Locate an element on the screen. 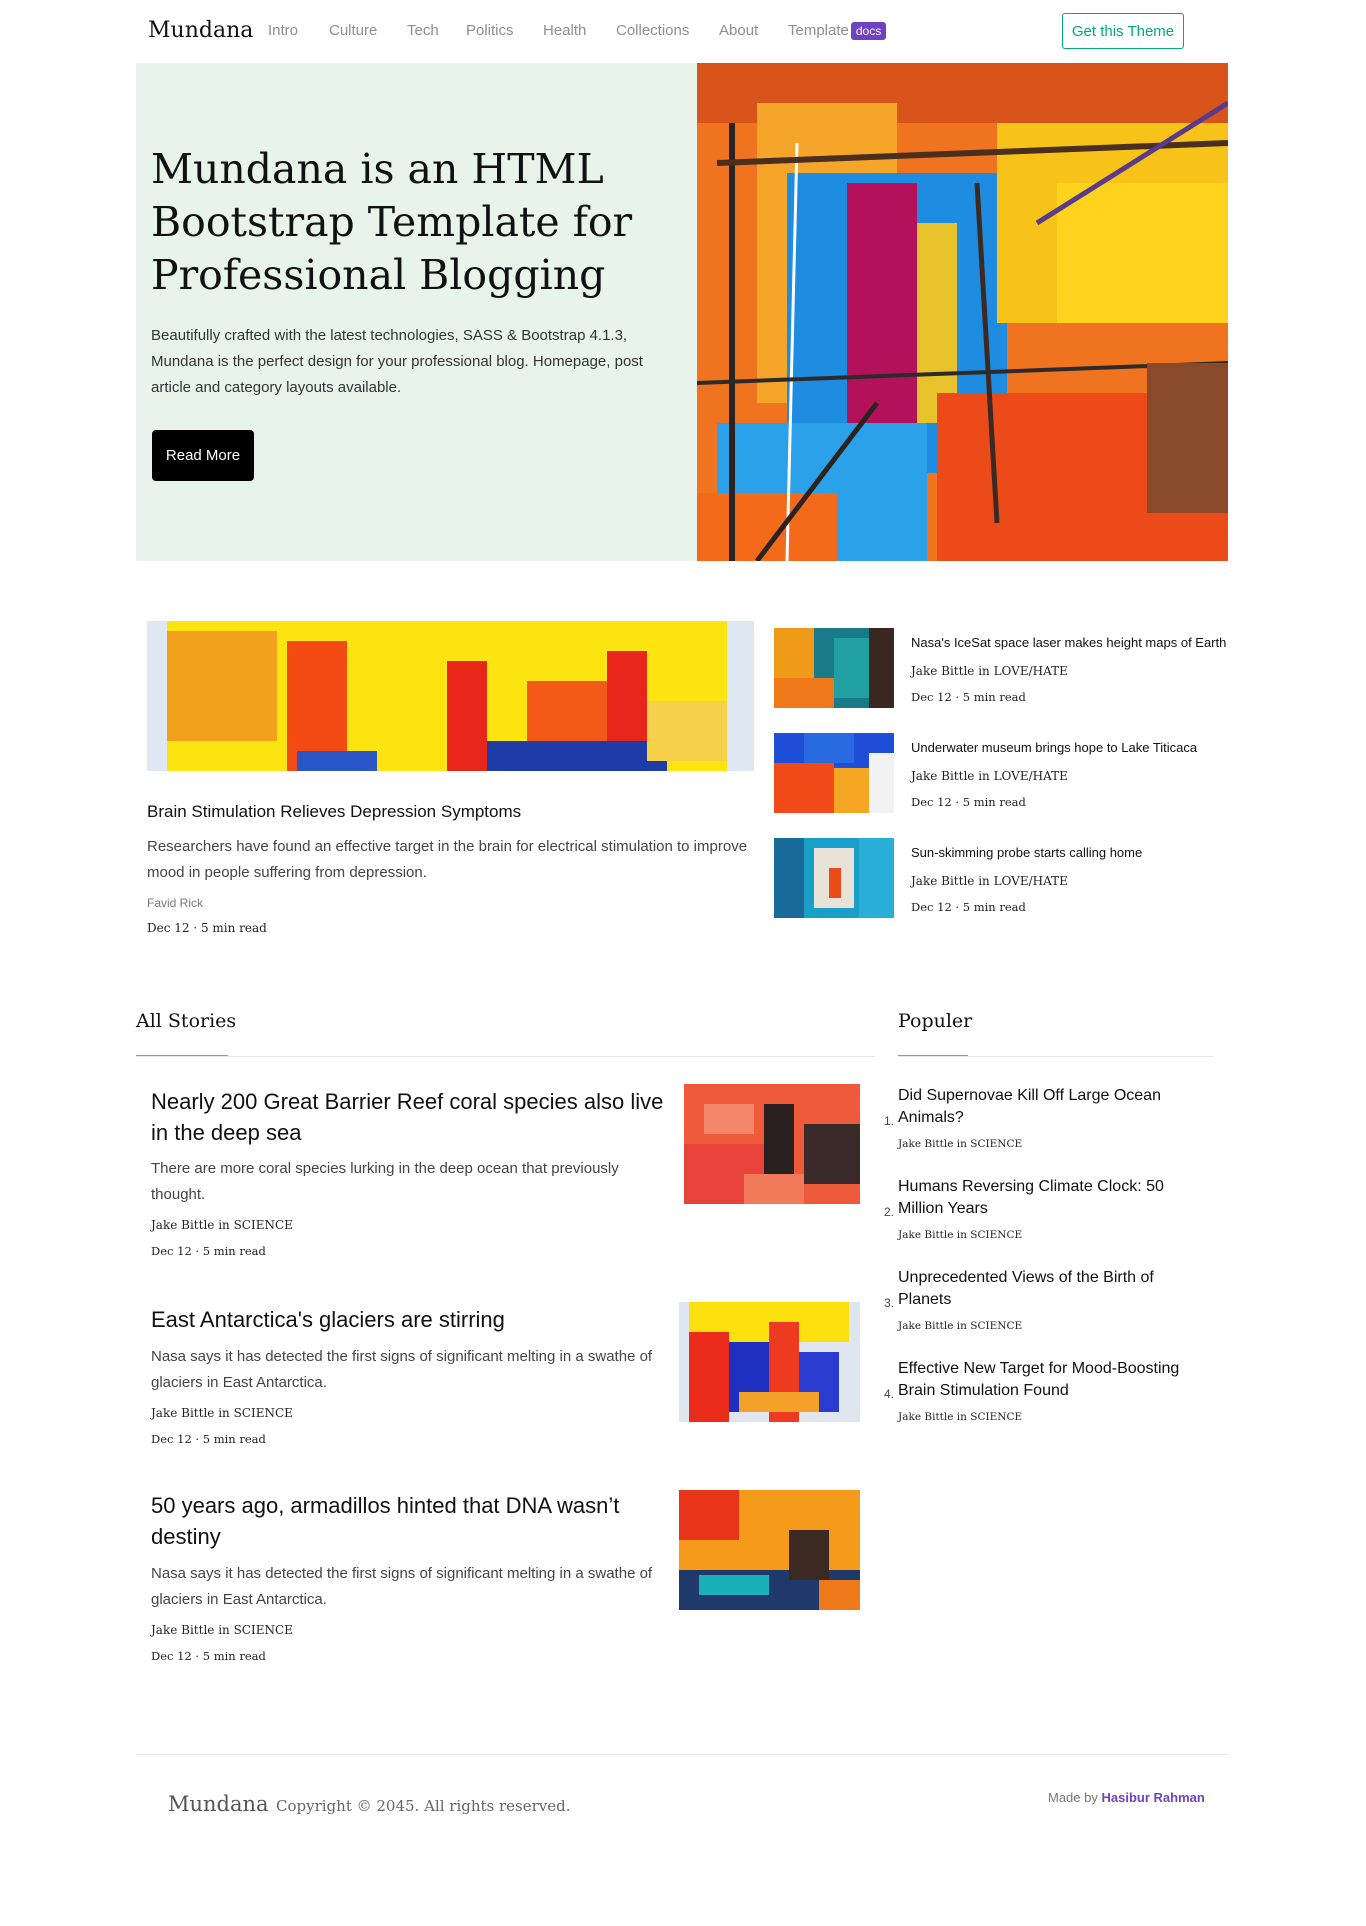 This screenshot has height=1926, width=1366. footer-credit: Made by Hasibur Rahman is located at coordinates (1126, 1797).